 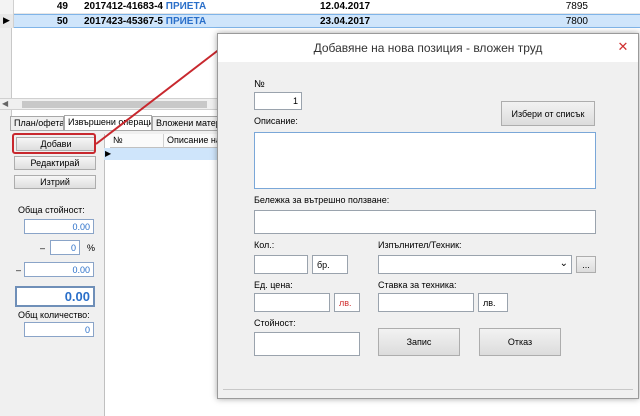 What do you see at coordinates (278, 101) in the screenshot?
I see `number-field: 1` at bounding box center [278, 101].